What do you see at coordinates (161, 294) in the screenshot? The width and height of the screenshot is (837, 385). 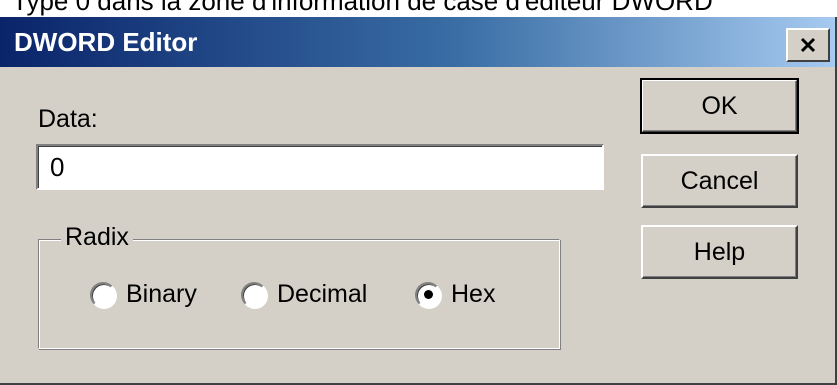 I see `radio-binary-label: Binary` at bounding box center [161, 294].